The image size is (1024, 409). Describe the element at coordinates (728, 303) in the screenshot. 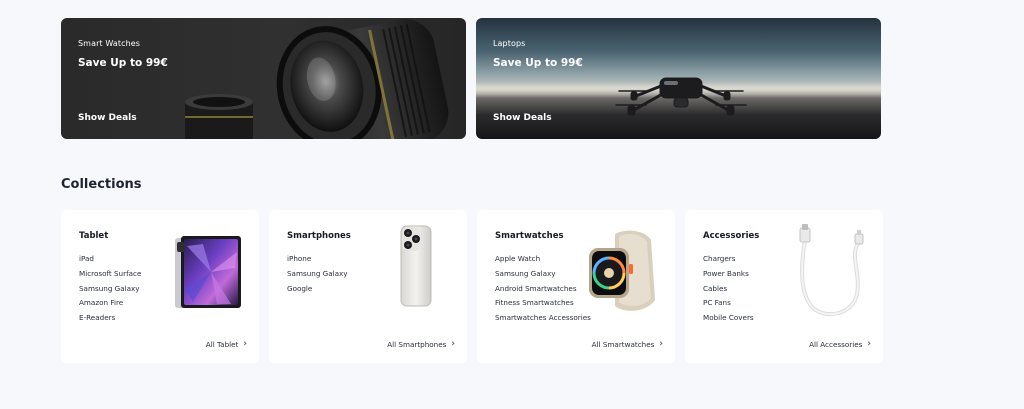

I see `list-item: PC Fans` at that location.